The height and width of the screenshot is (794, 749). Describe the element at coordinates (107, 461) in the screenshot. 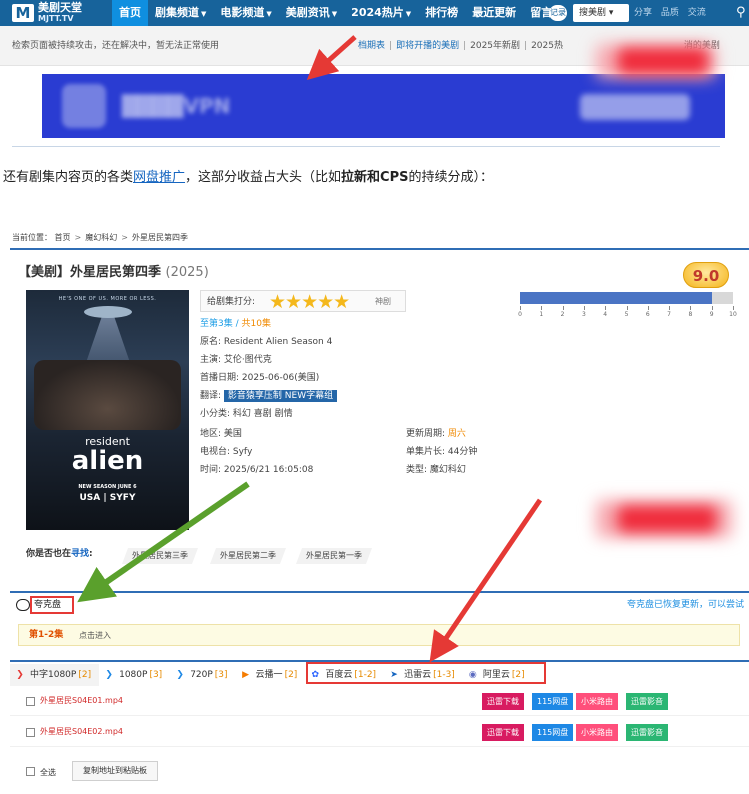

I see `poster-word-alien: alien` at that location.